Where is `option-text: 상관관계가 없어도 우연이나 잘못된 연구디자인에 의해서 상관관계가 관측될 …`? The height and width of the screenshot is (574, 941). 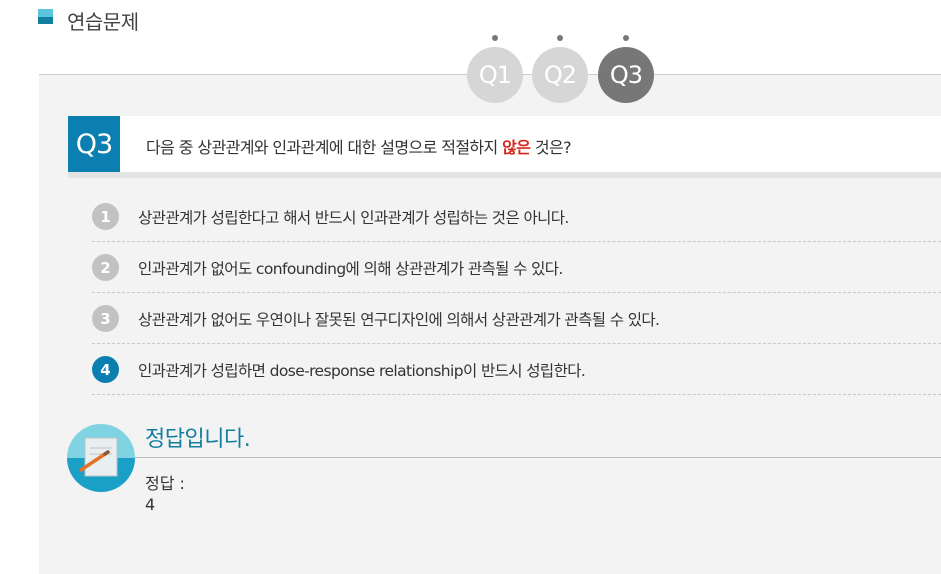 option-text: 상관관계가 없어도 우연이나 잘못된 연구디자인에 의해서 상관관계가 관측될 … is located at coordinates (399, 320).